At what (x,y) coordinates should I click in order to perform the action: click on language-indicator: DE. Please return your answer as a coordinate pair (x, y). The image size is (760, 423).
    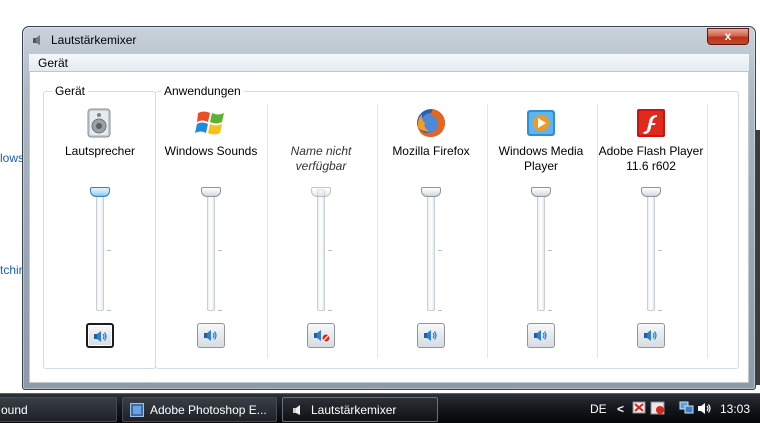
    Looking at the image, I should click on (598, 409).